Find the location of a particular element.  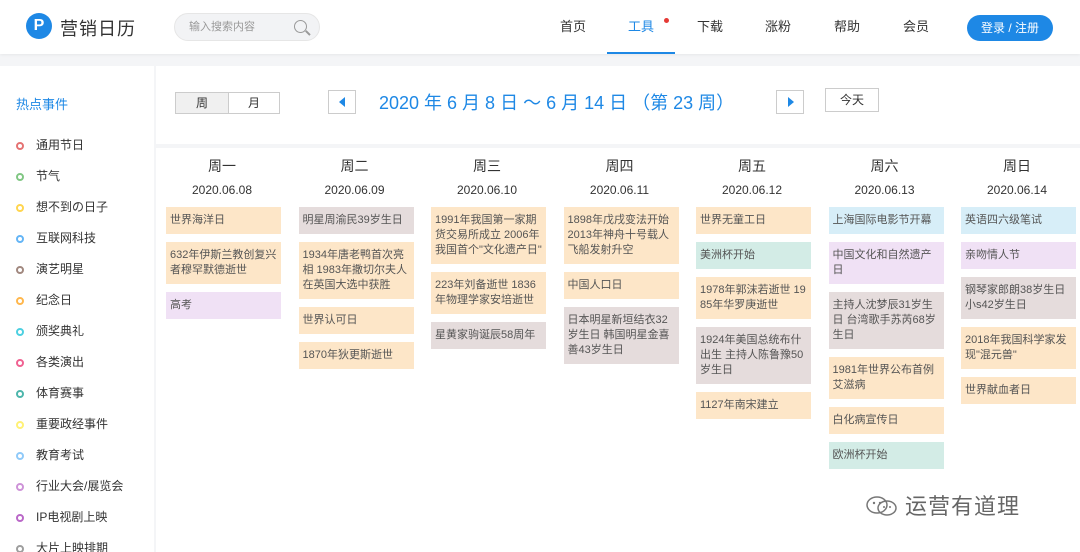

event-card: 1127年南宋建立 is located at coordinates (753, 405).